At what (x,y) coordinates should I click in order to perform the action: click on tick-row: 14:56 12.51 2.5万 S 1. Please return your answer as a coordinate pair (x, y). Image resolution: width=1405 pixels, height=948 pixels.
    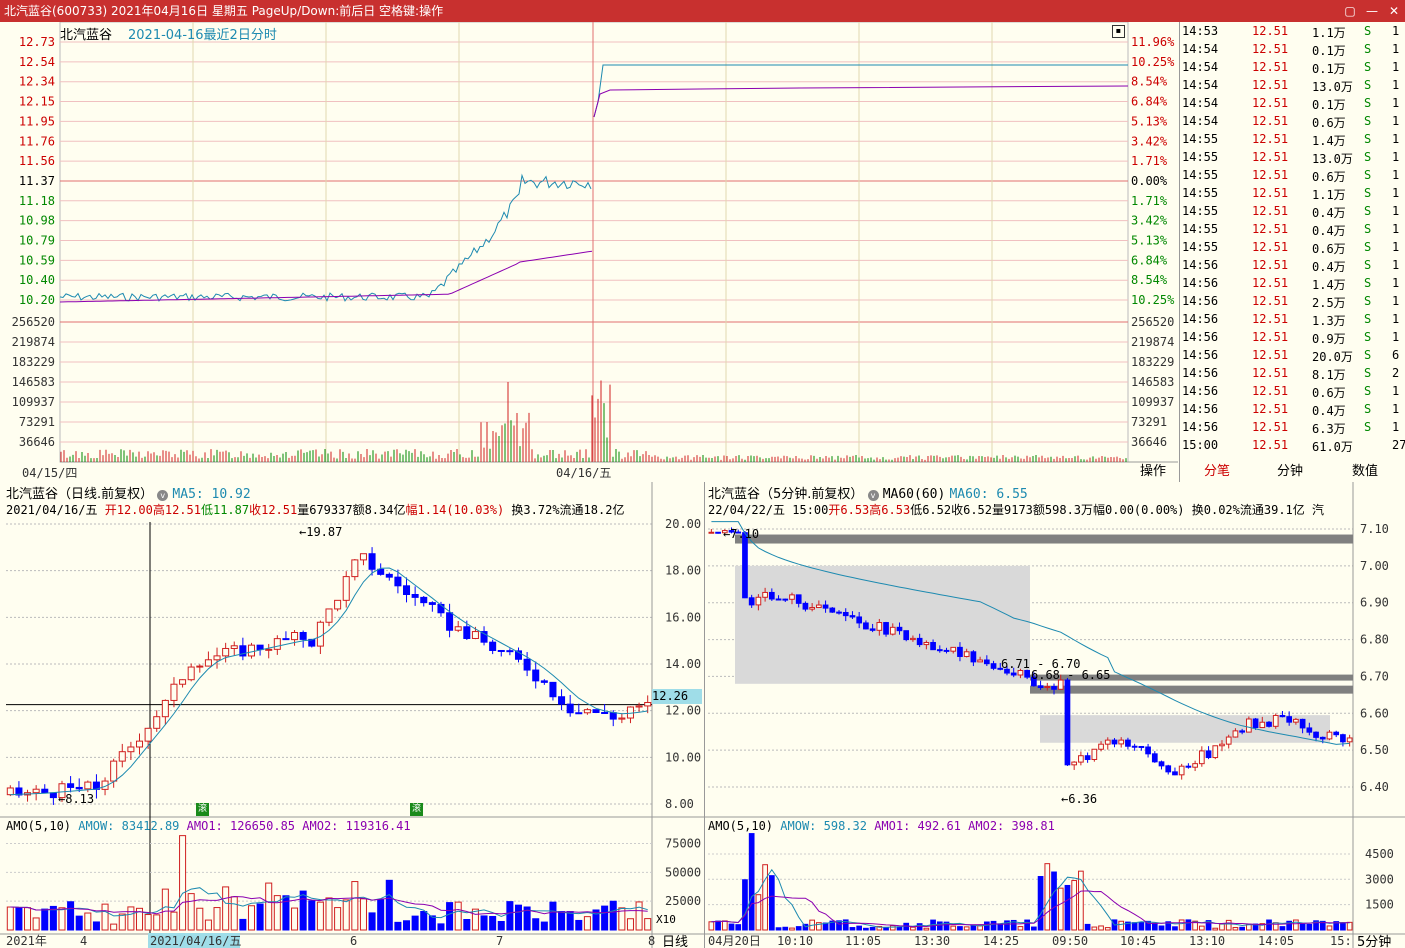
    Looking at the image, I should click on (1291, 301).